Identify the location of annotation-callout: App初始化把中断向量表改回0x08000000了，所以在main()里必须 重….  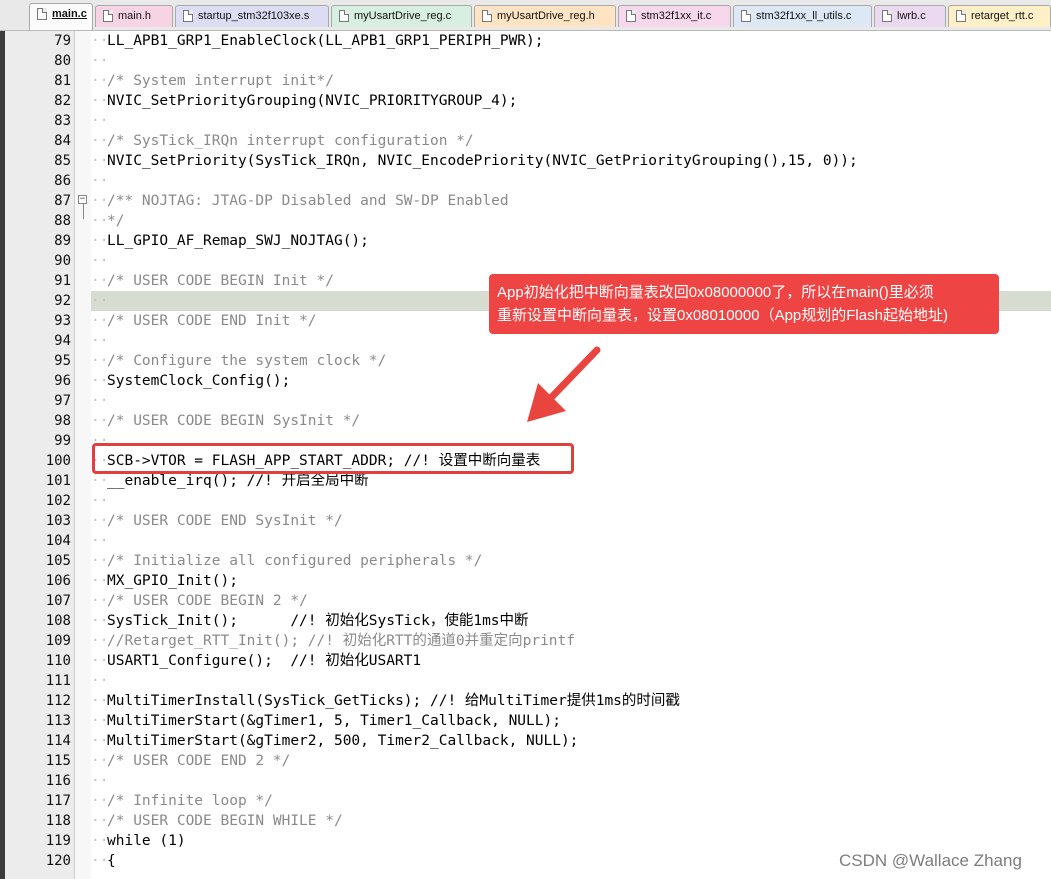
(744, 304).